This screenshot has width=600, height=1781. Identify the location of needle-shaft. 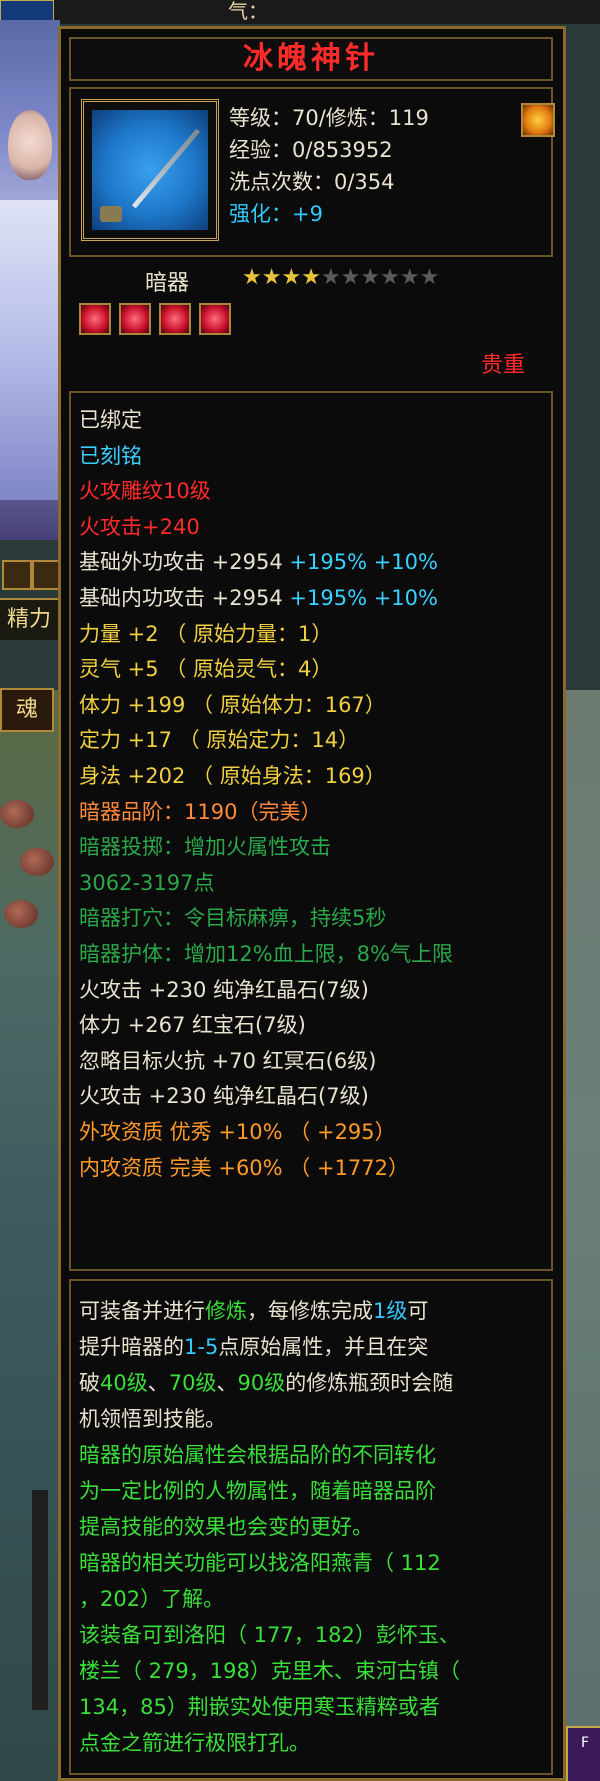
(166, 168).